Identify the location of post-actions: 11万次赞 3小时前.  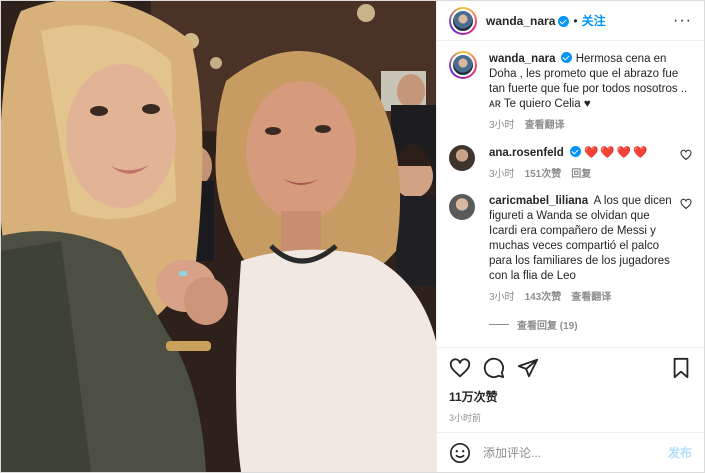
(570, 389).